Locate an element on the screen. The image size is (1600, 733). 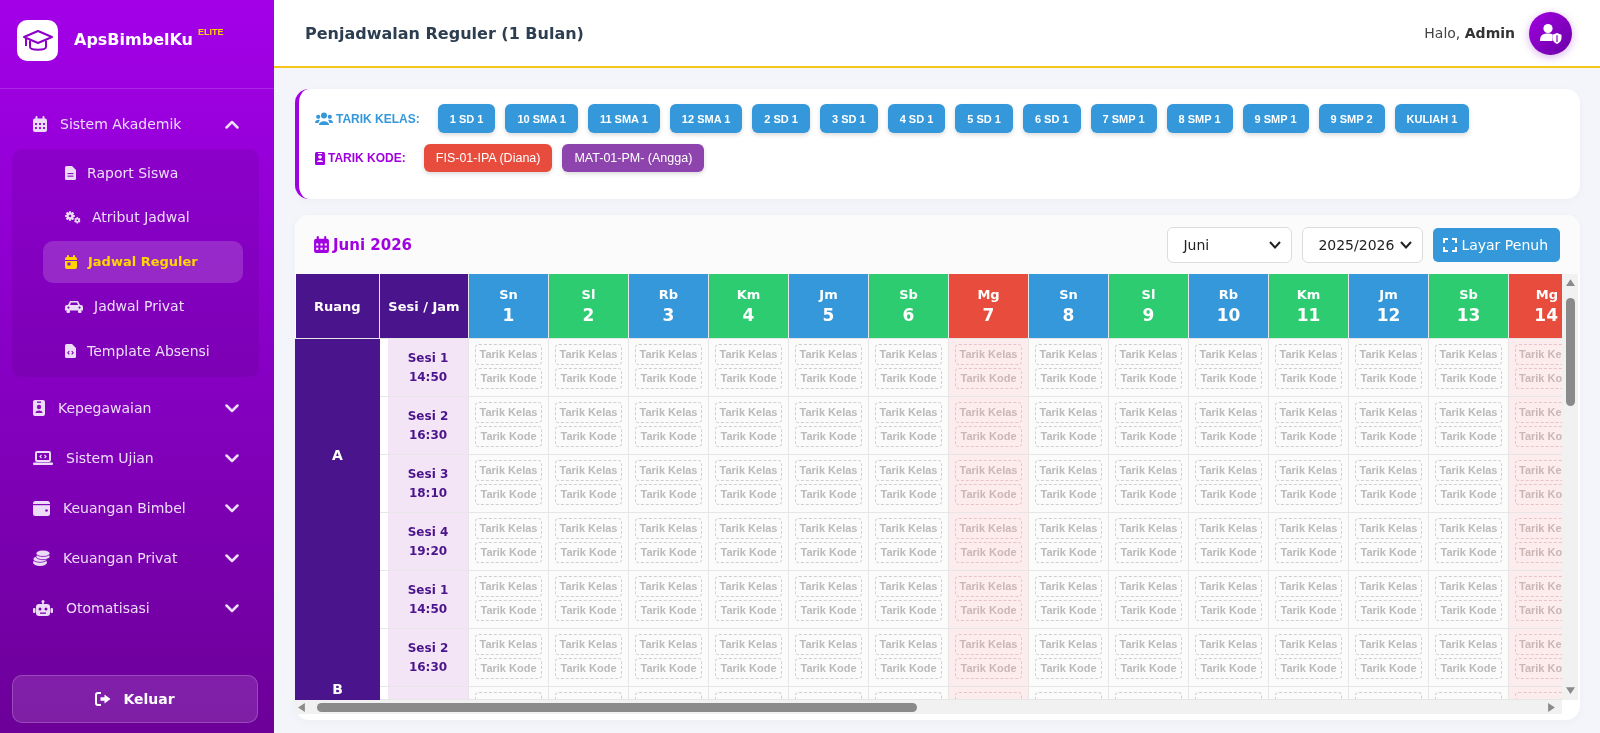
menu-item: Kepegawaian is located at coordinates (137, 408).